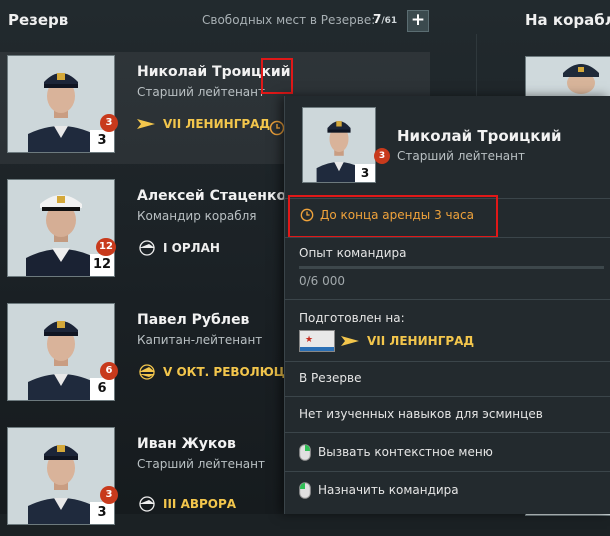 The height and width of the screenshot is (536, 610). What do you see at coordinates (200, 340) in the screenshot?
I see `commander-rank: Капитан-лейтенант` at bounding box center [200, 340].